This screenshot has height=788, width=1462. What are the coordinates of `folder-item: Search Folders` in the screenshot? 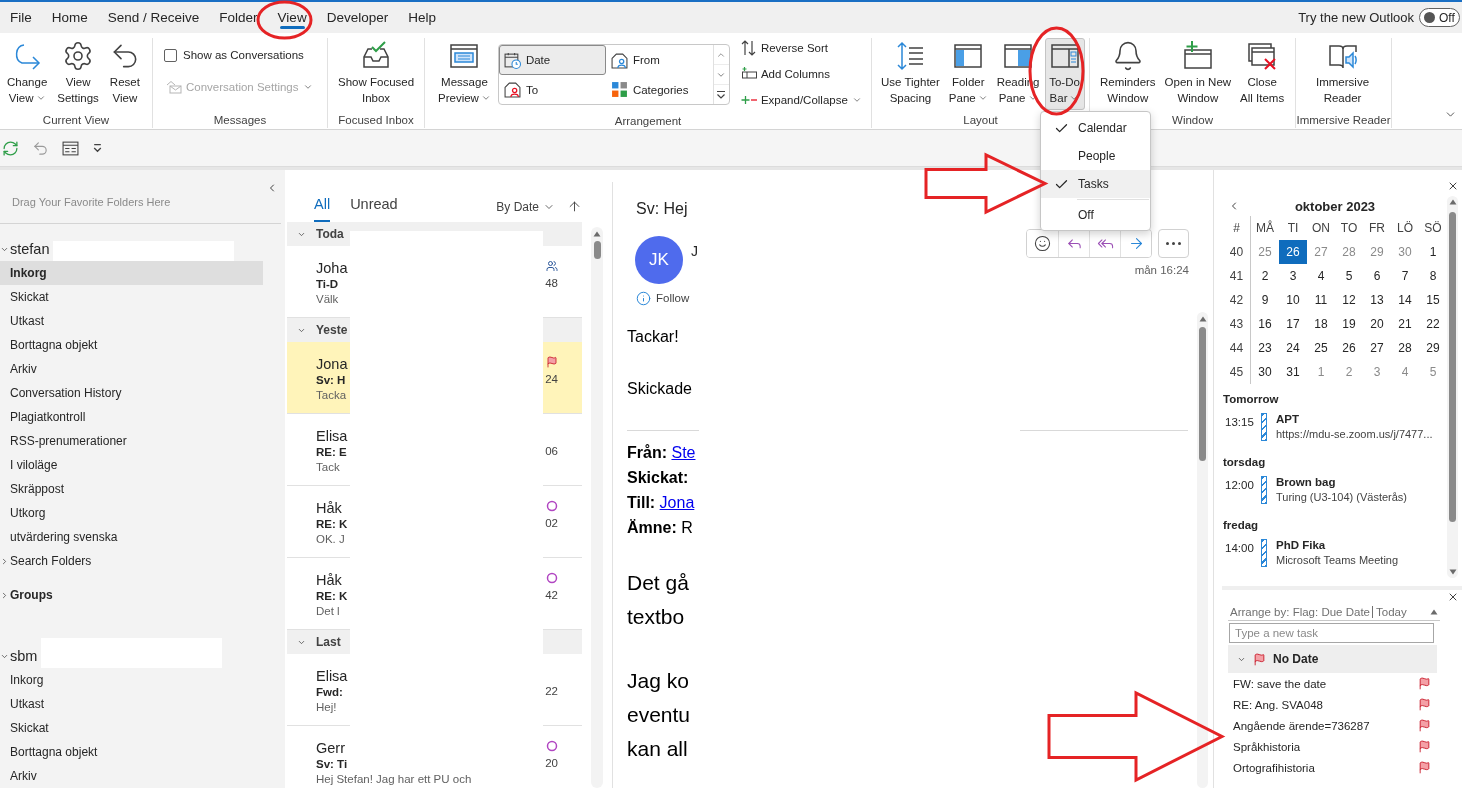 It's located at (131, 561).